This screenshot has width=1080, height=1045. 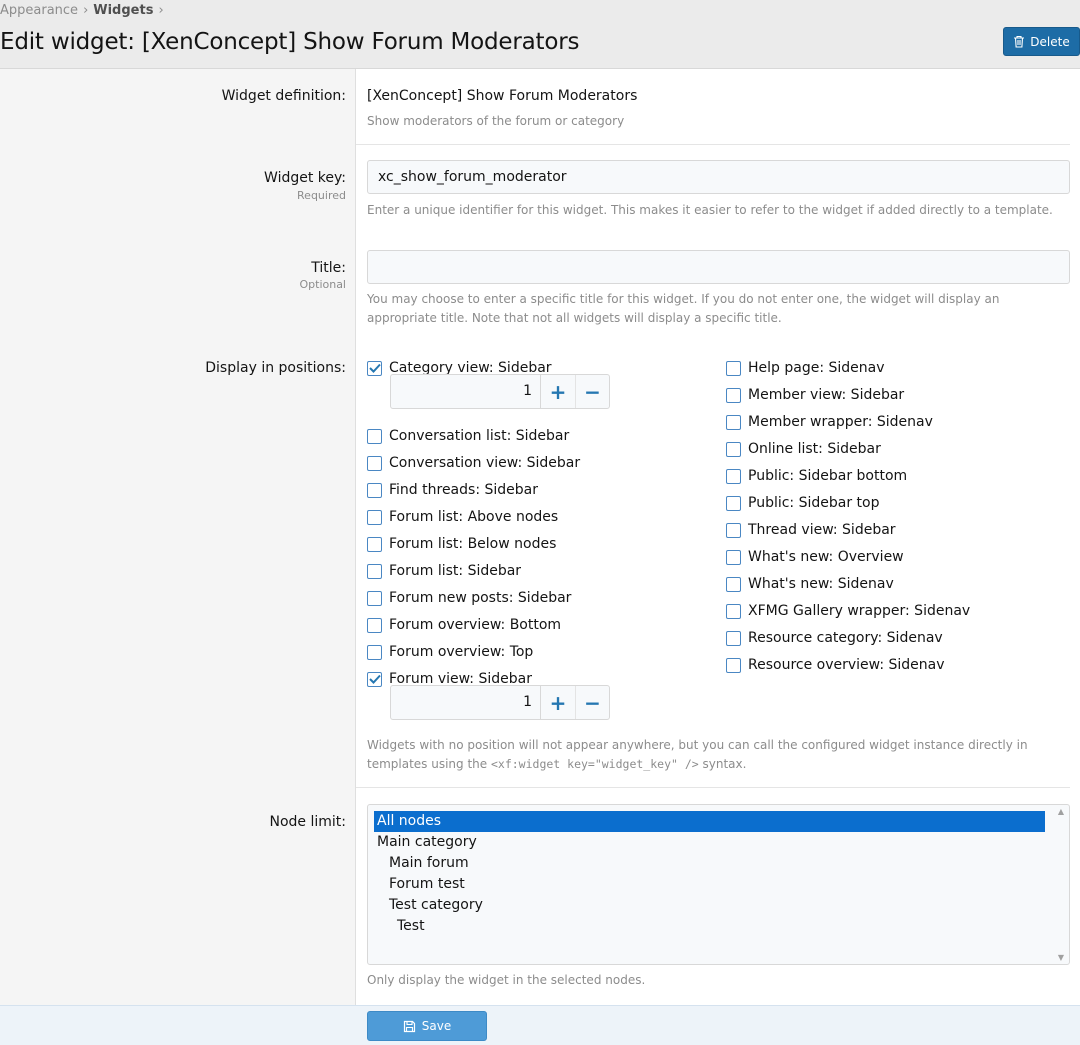 What do you see at coordinates (480, 598) in the screenshot?
I see `position-checkbox-label: Forum new posts: Sidebar` at bounding box center [480, 598].